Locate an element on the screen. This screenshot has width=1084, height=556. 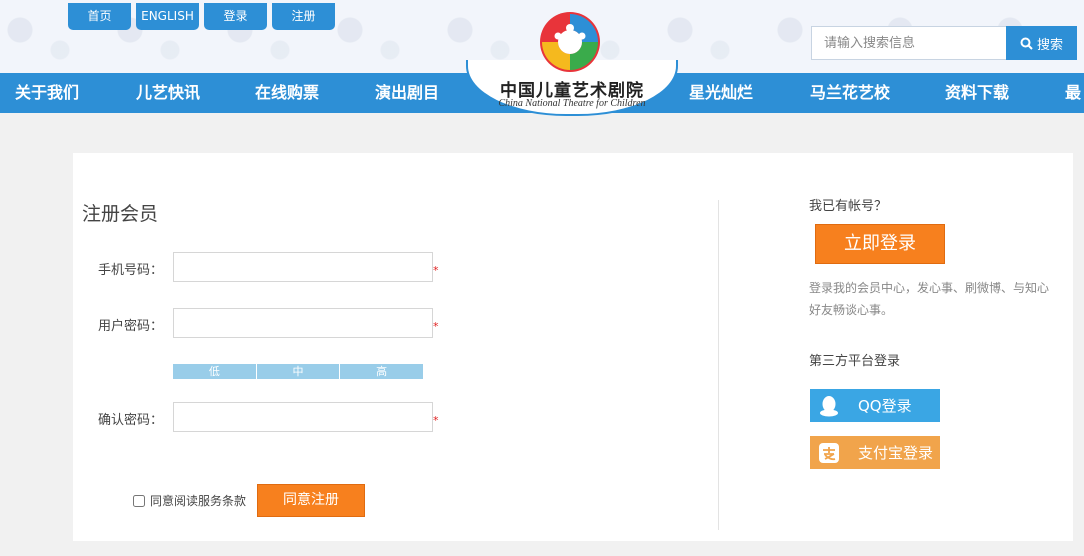
member-center-description: 登录我的会员中心，发心事、刷微博、与知心好友畅谈心事。 is located at coordinates (929, 299).